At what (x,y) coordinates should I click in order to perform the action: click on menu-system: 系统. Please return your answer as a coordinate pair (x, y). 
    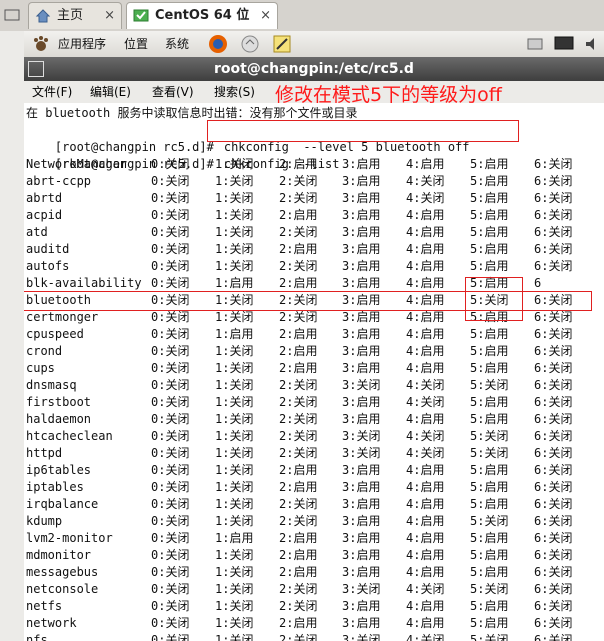
    Looking at the image, I should click on (177, 44).